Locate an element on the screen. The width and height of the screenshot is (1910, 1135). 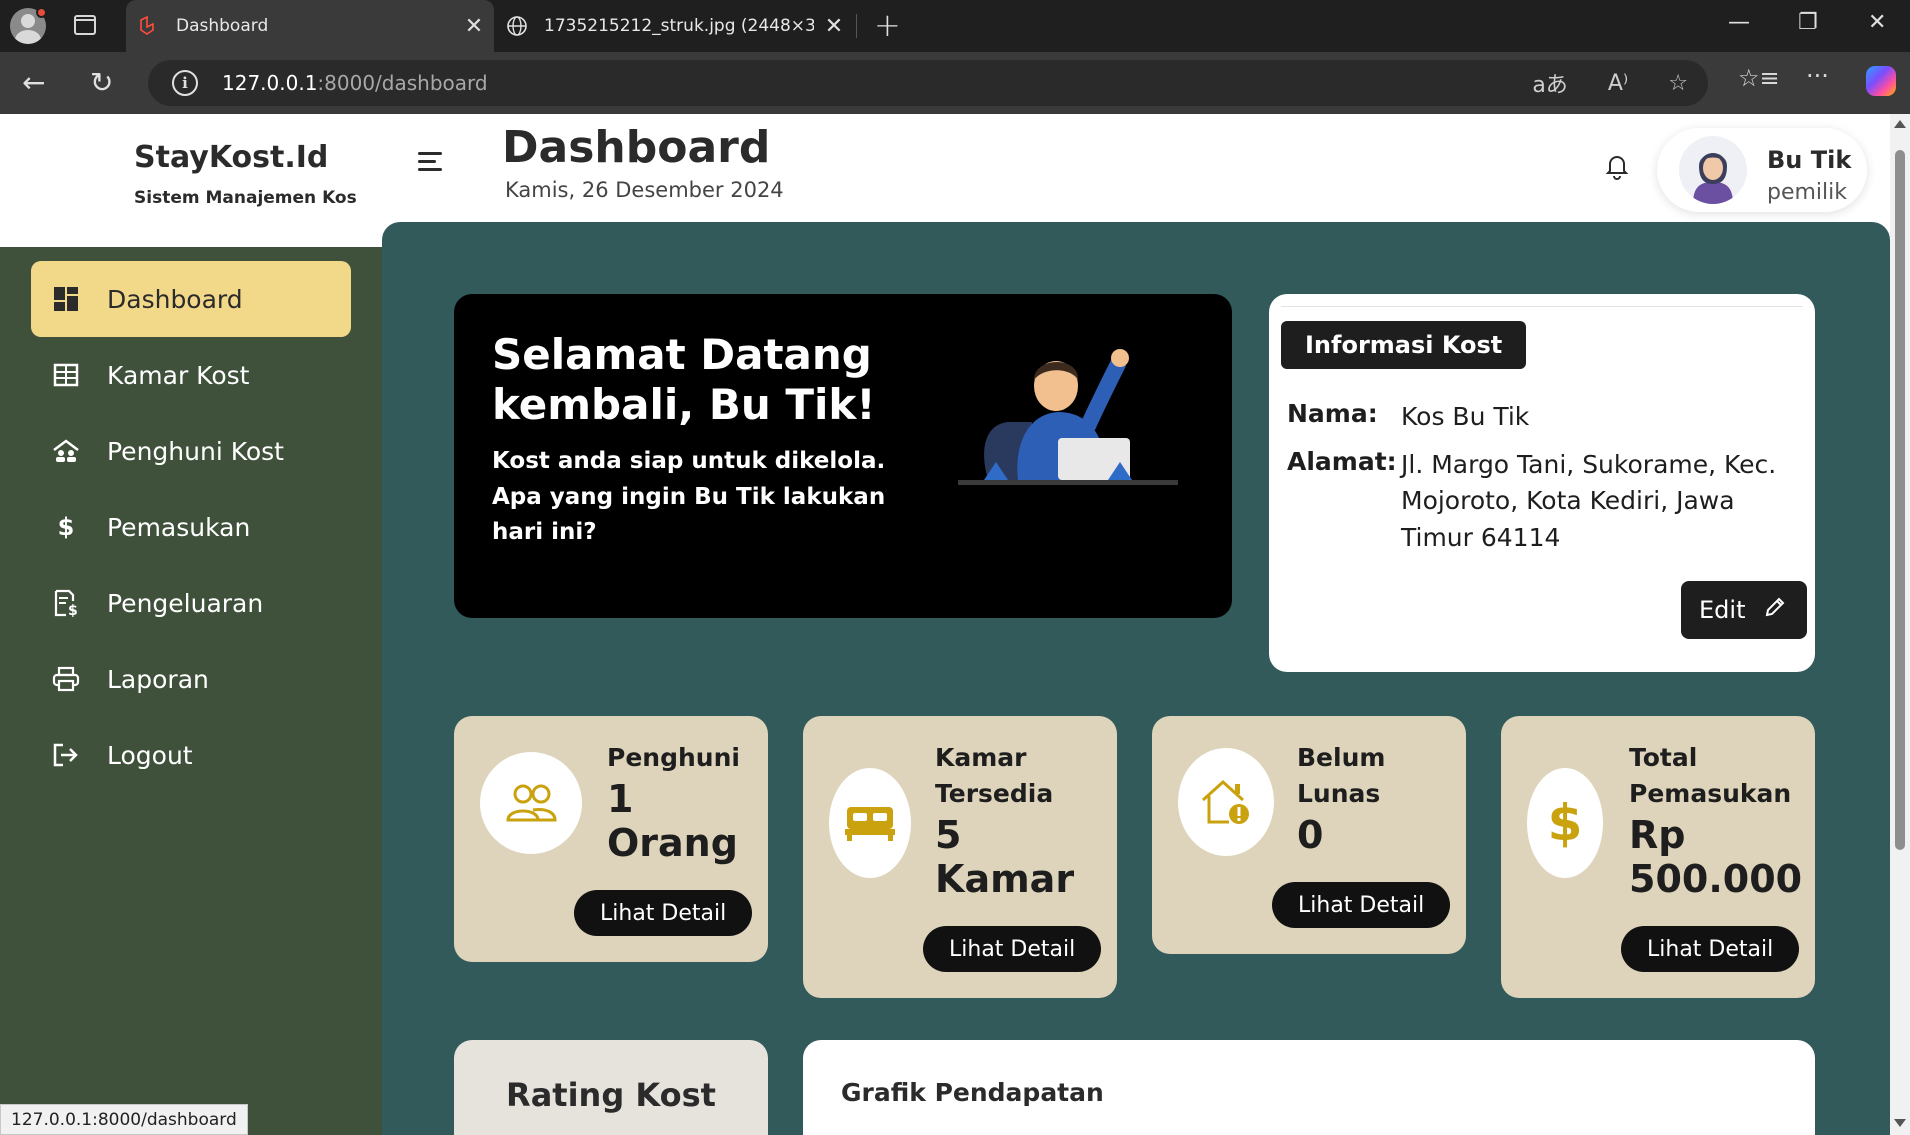
sidebar-item-kamar-kost: Kamar Kost is located at coordinates (191, 375).